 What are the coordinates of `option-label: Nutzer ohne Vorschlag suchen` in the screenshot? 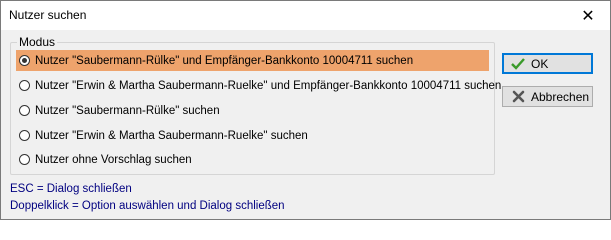 It's located at (113, 159).